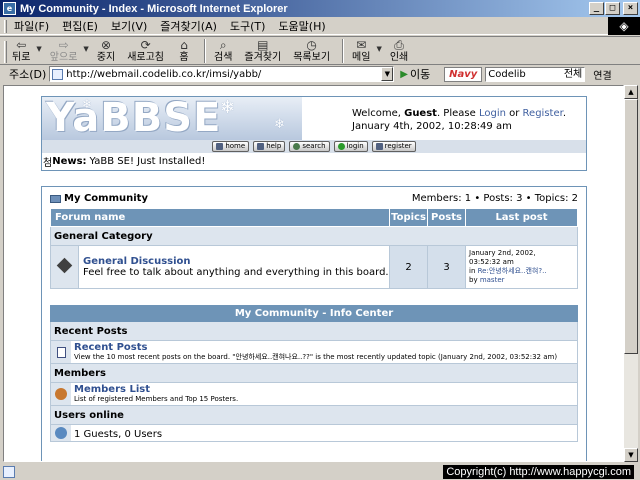  Describe the element at coordinates (163, 74) in the screenshot. I see `address-url: http://webmail.codelib.co.kr/imsi/yabb/` at that location.